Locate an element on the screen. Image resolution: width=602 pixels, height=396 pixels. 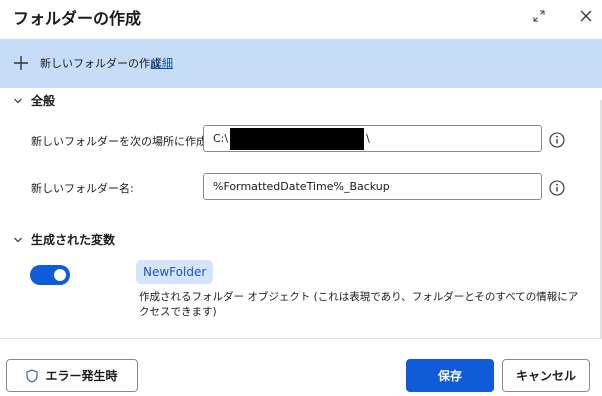
close-button is located at coordinates (586, 16).